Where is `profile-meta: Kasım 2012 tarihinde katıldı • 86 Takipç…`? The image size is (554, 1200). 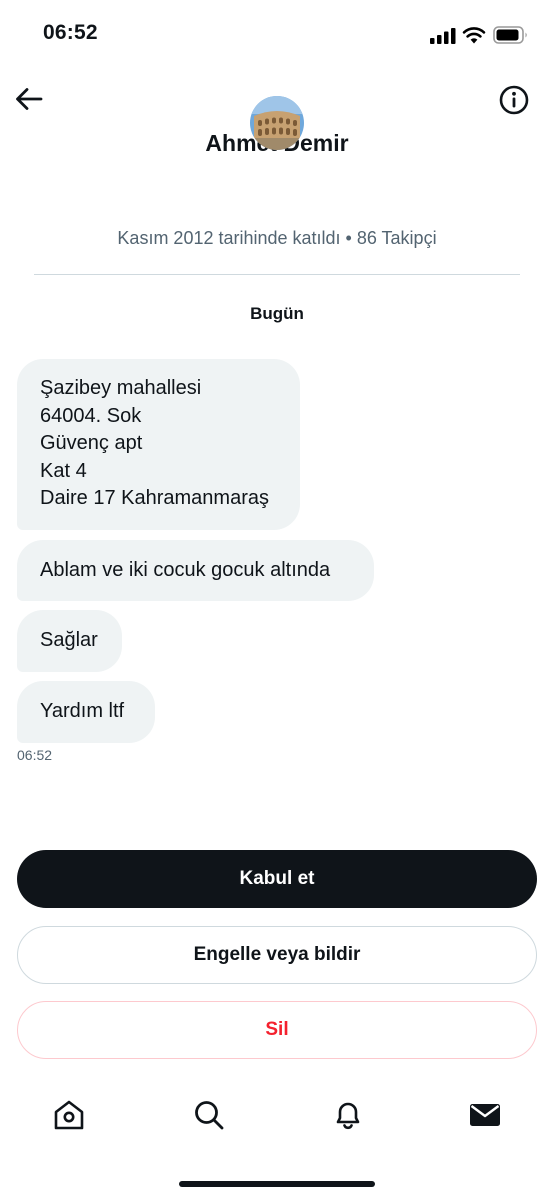
profile-meta: Kasım 2012 tarihinde katıldı • 86 Takipç… is located at coordinates (277, 238).